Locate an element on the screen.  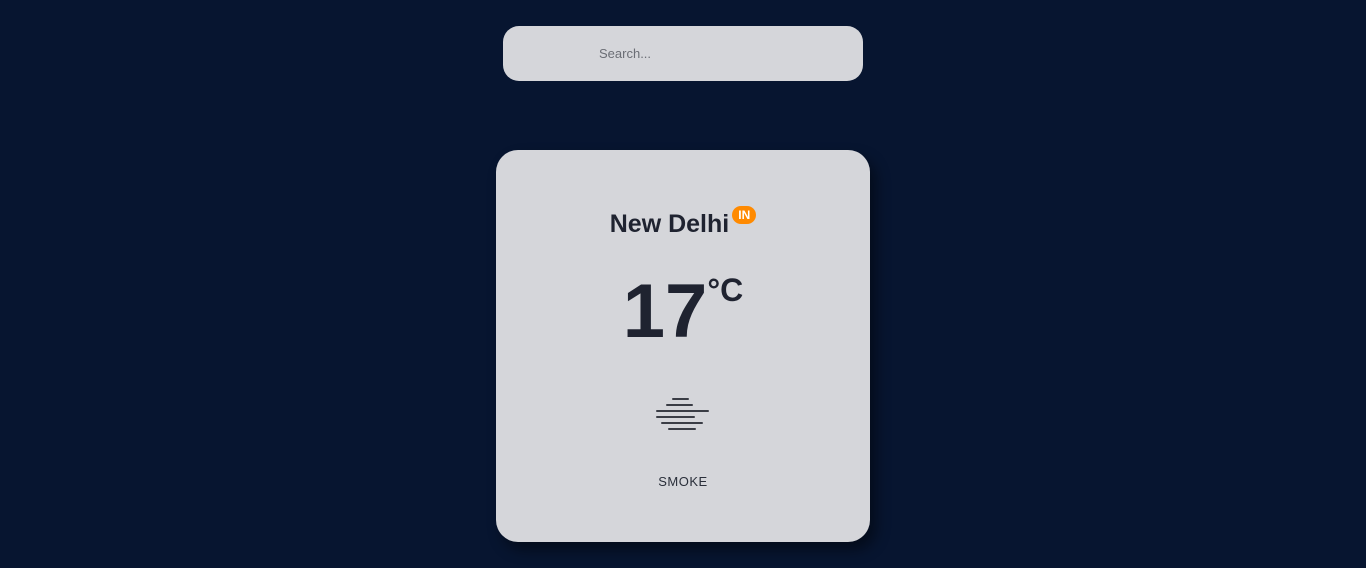
location-row: New Delhi IN is located at coordinates (683, 222).